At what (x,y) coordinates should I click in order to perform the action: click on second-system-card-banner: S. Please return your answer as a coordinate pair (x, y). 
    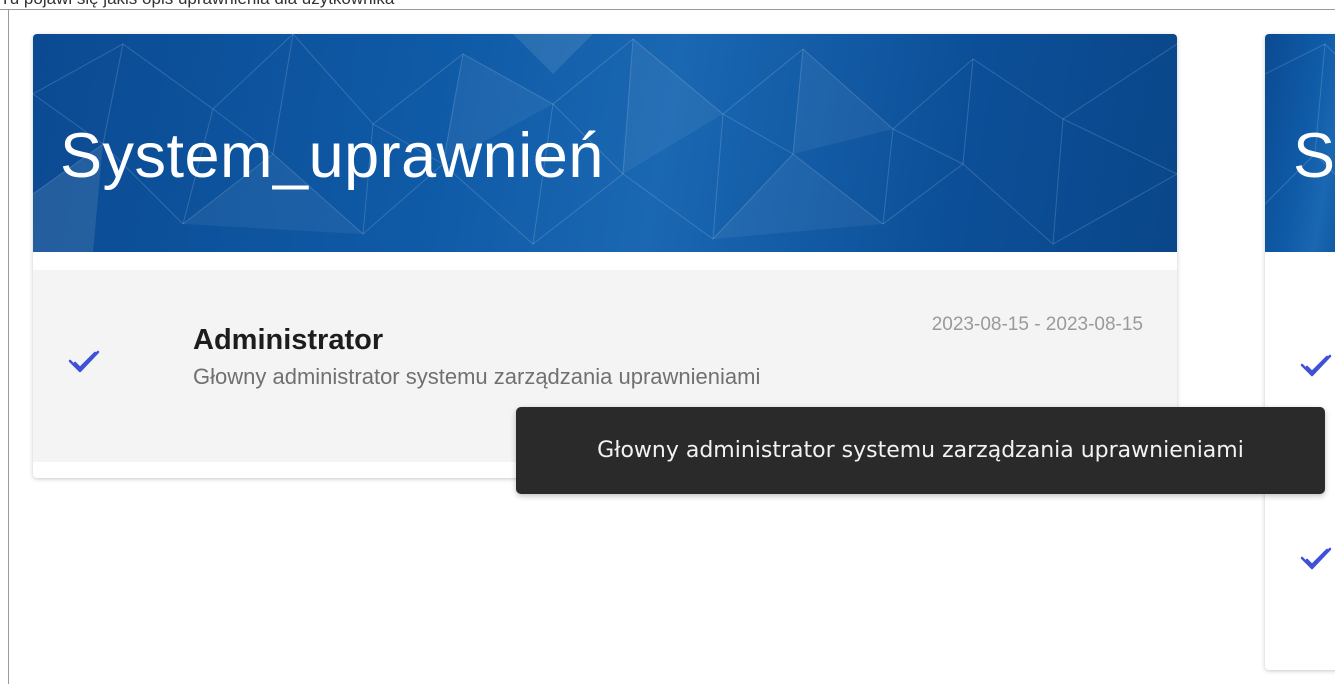
    Looking at the image, I should click on (1300, 143).